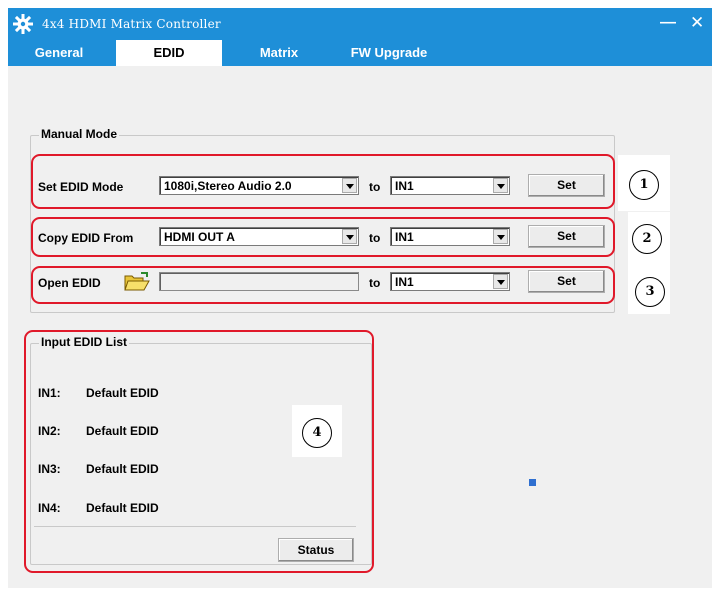  I want to click on tab-edid: EDID, so click(169, 53).